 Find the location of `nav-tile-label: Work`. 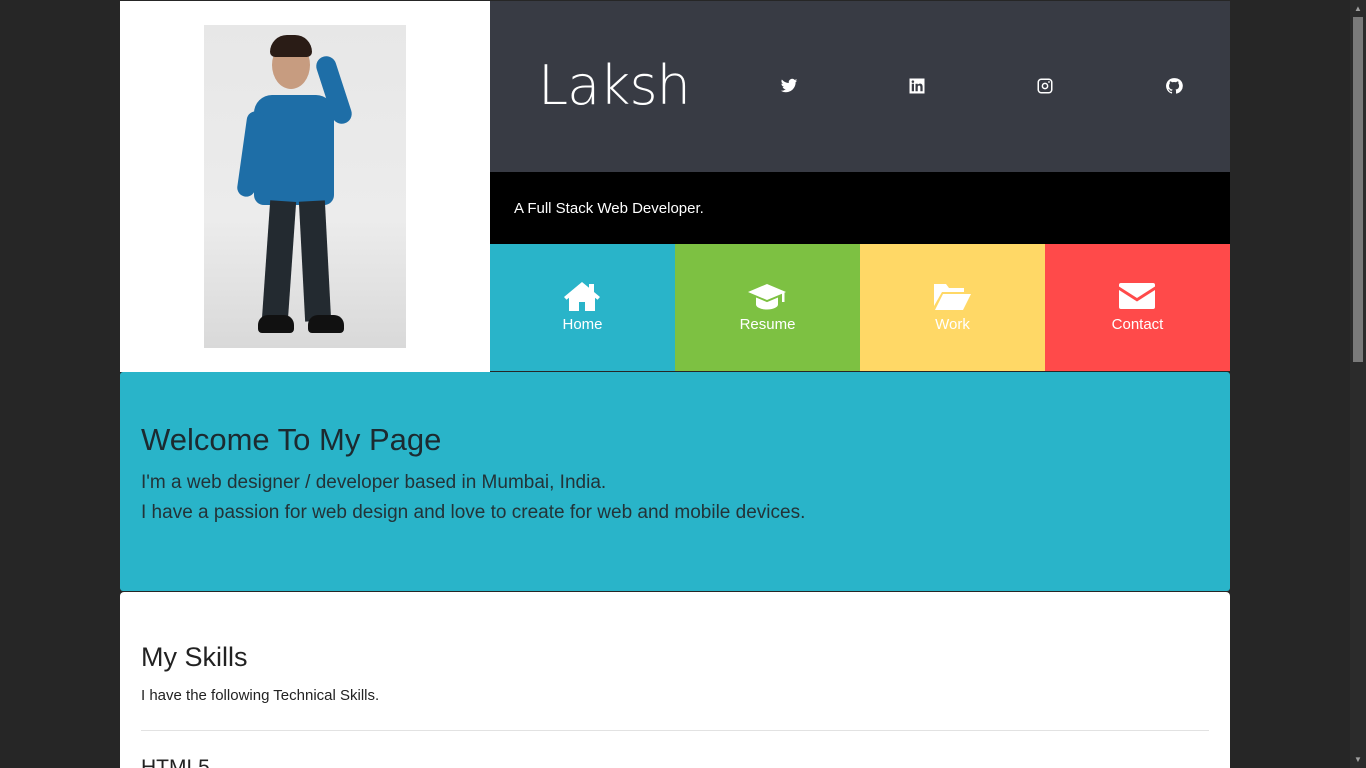

nav-tile-label: Work is located at coordinates (952, 324).